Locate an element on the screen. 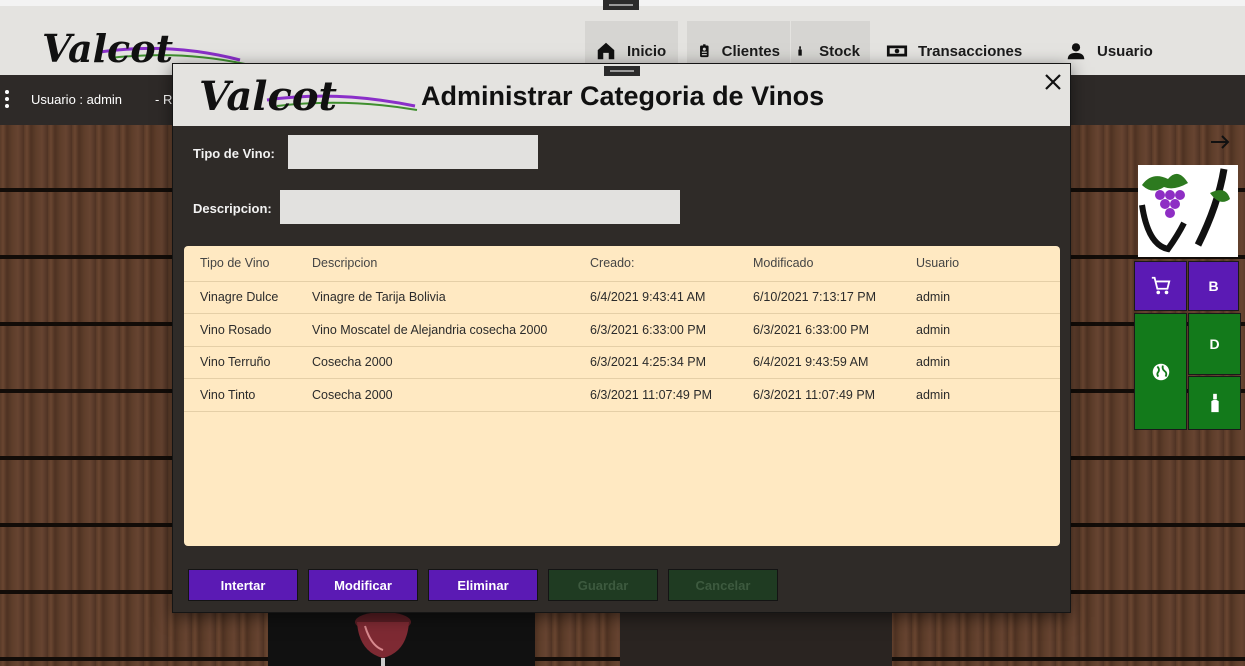 The image size is (1245, 666). nav-usuario: Usuario is located at coordinates (1115, 51).